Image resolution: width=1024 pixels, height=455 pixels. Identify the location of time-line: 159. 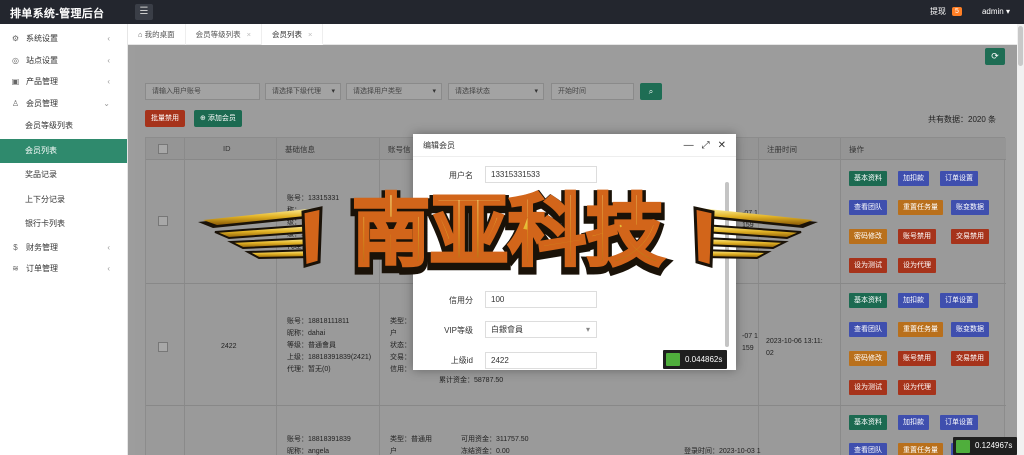
(748, 348).